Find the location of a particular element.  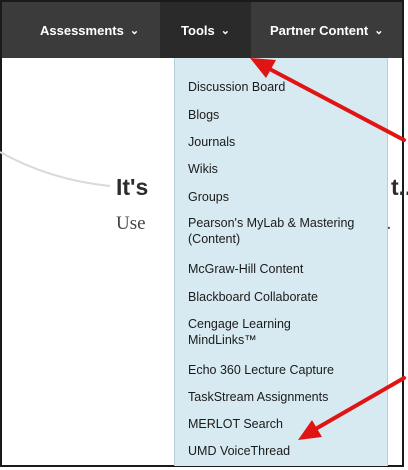

menu-item-mcgraw-hill: McGraw-Hill Content is located at coordinates (285, 269).